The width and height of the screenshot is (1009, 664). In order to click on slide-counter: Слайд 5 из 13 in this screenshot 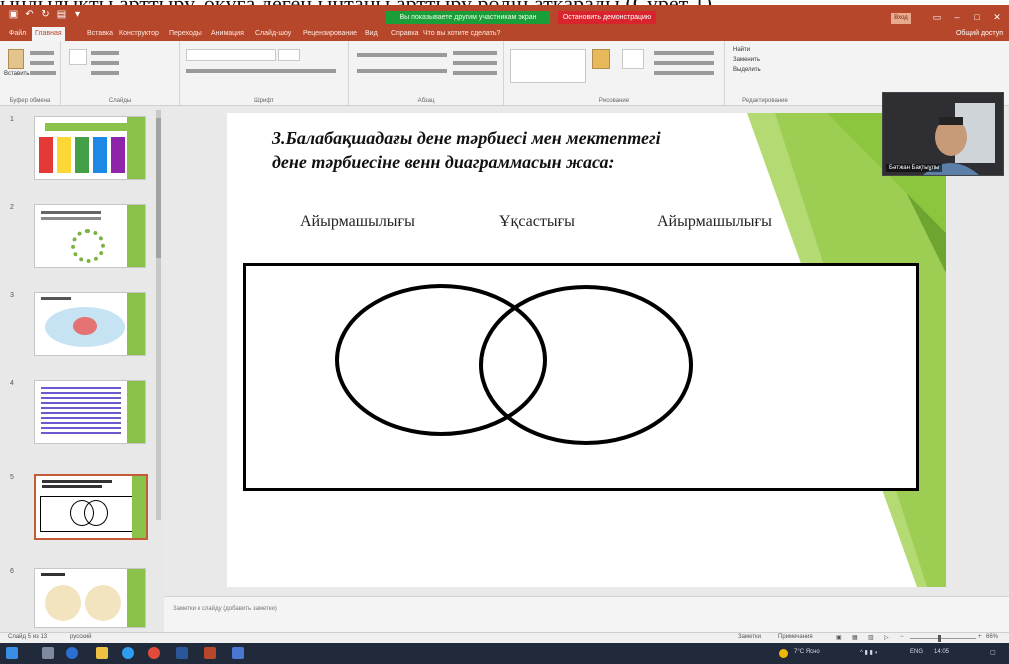, I will do `click(28, 637)`.